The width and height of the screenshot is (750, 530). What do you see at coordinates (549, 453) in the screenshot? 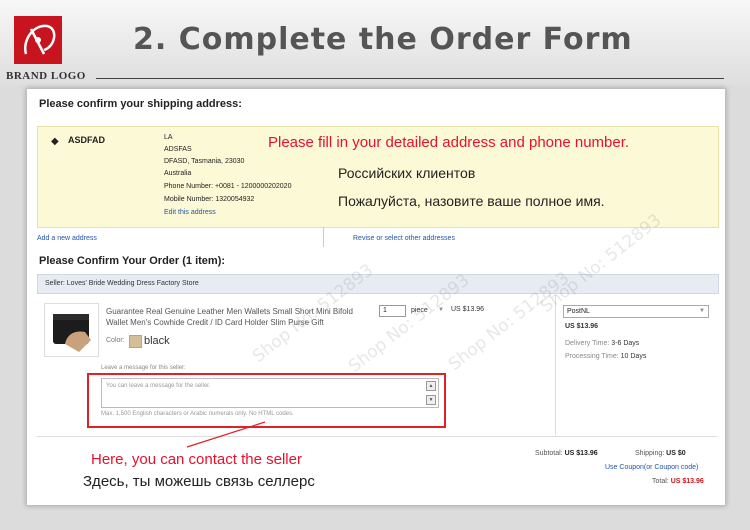
I see `subtotal-label: Subtotal:` at bounding box center [549, 453].